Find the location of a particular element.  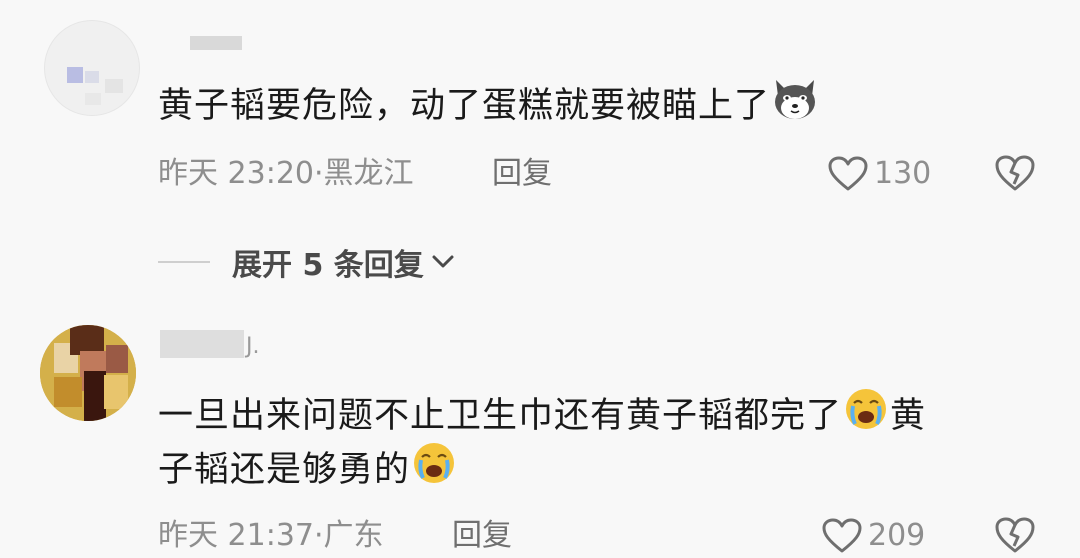

comment-meta: 昨天 23:20·黑龙江 is located at coordinates (286, 173).